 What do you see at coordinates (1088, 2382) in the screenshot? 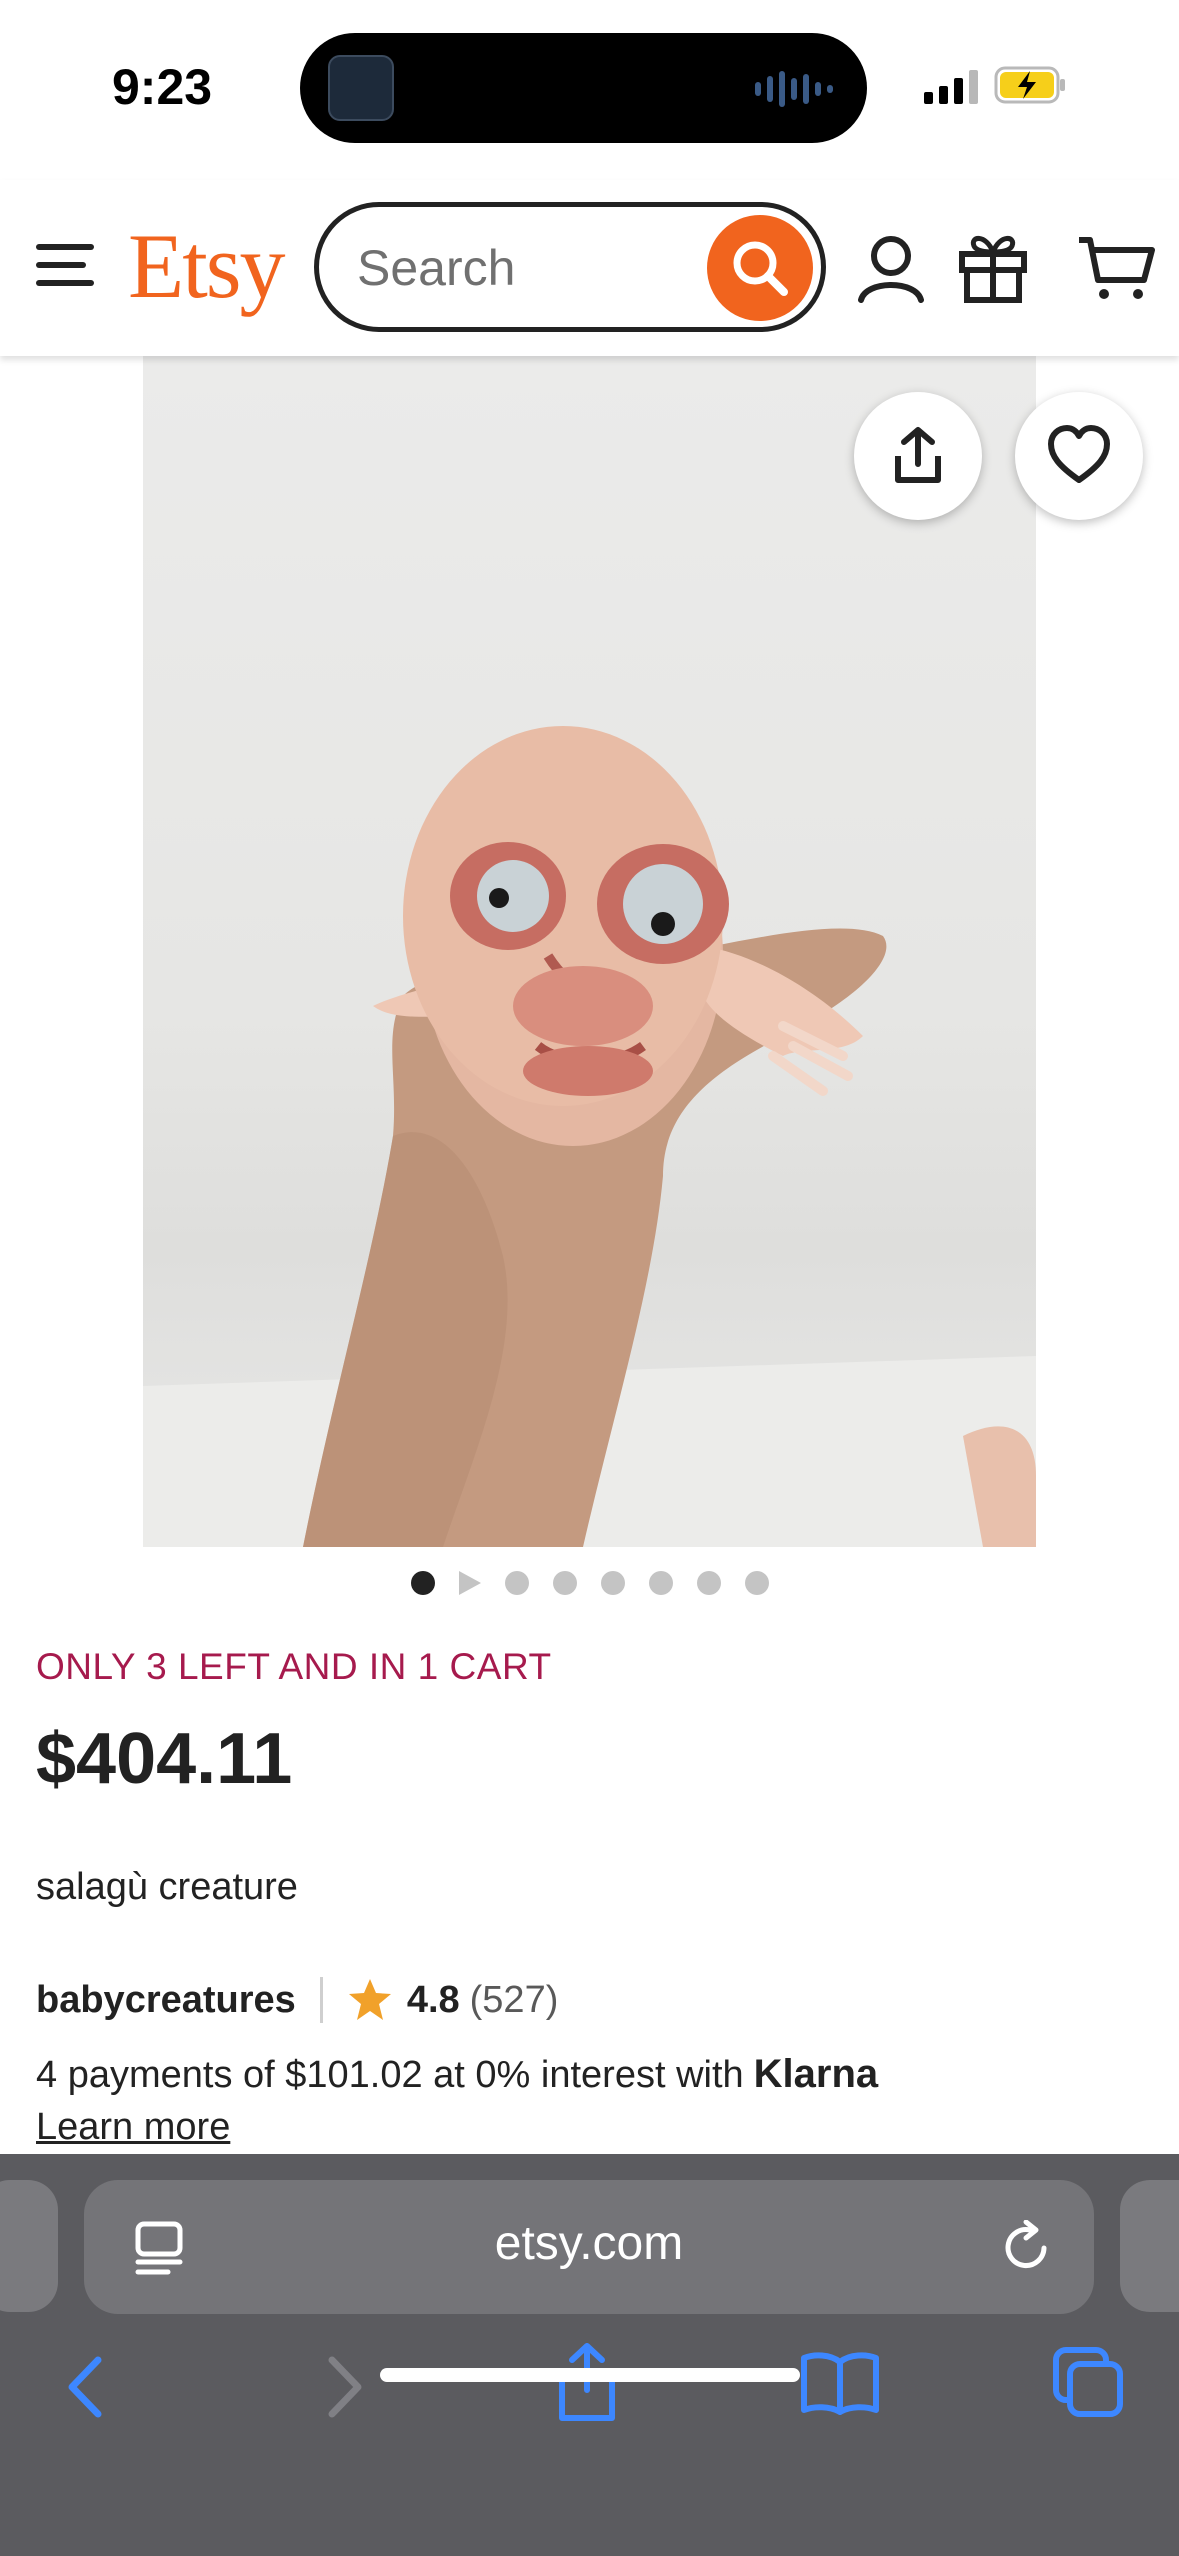
I see `tabs-icon` at bounding box center [1088, 2382].